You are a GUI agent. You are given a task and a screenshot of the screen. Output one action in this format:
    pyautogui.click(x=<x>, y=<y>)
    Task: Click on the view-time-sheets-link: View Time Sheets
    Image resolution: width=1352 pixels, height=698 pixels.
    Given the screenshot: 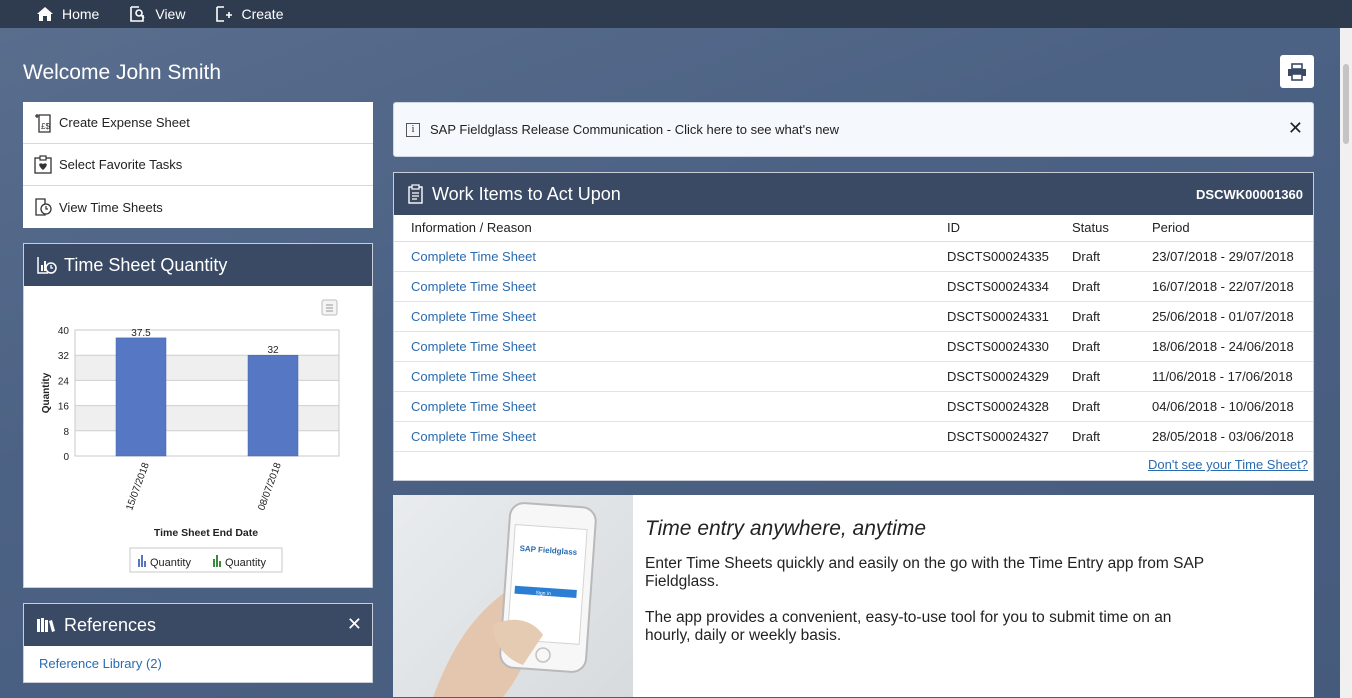 What is the action you would take?
    pyautogui.click(x=198, y=207)
    